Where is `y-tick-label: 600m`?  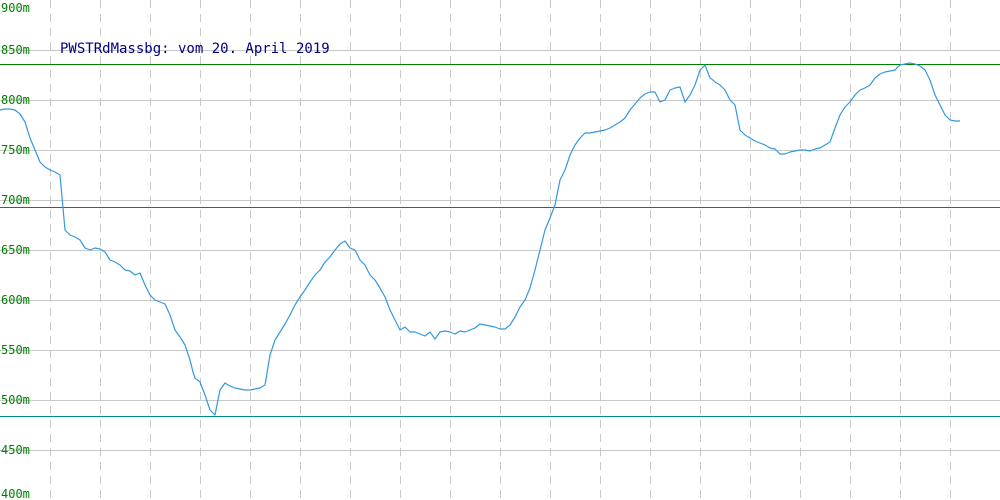 y-tick-label: 600m is located at coordinates (15, 300).